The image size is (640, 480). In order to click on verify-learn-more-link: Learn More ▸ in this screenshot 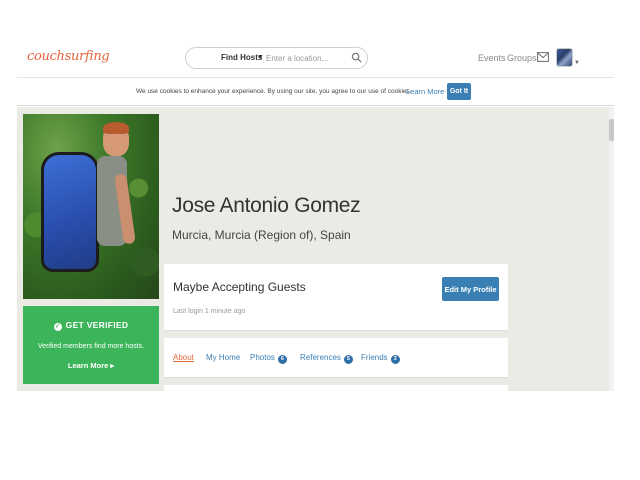, I will do `click(91, 365)`.